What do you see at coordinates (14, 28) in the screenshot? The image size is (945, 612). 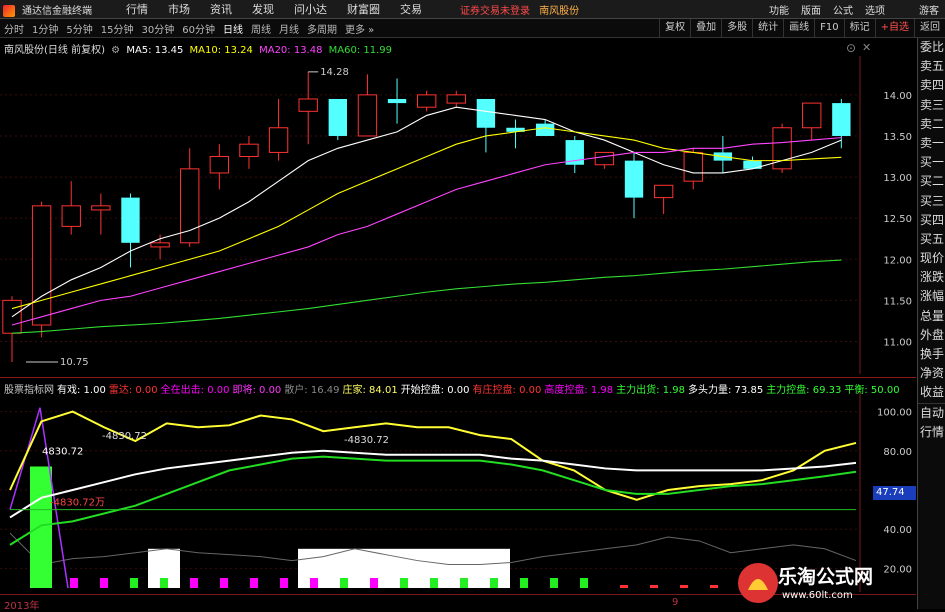 I see `period-tick: 分时` at bounding box center [14, 28].